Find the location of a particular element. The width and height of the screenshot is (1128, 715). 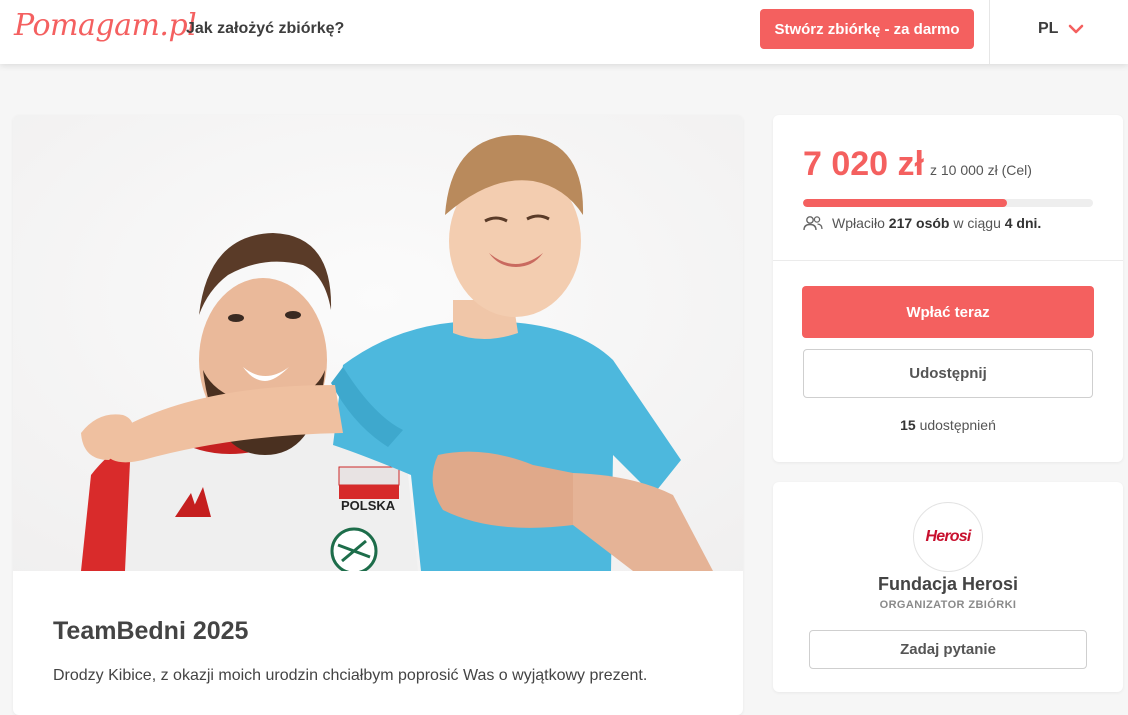

create-fundraiser-button: Stwórz zbiórkę - za darmo is located at coordinates (867, 29).